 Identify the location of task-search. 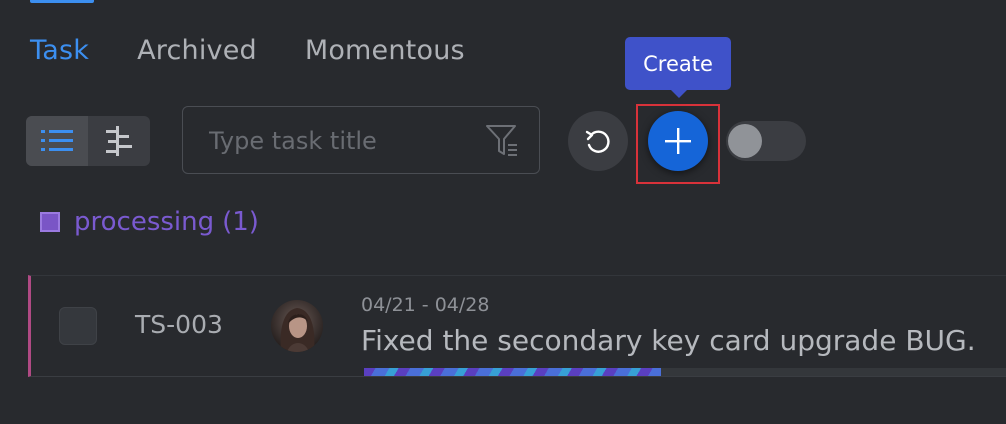
(361, 140).